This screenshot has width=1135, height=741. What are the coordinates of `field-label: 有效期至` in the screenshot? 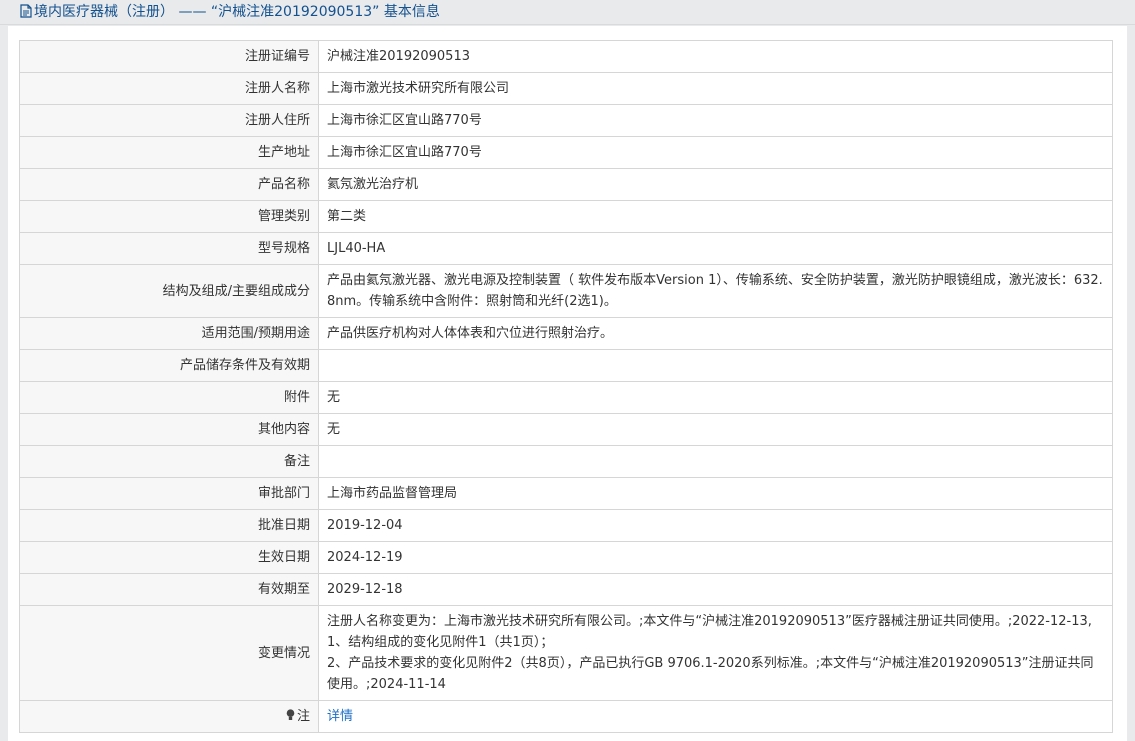 It's located at (169, 589).